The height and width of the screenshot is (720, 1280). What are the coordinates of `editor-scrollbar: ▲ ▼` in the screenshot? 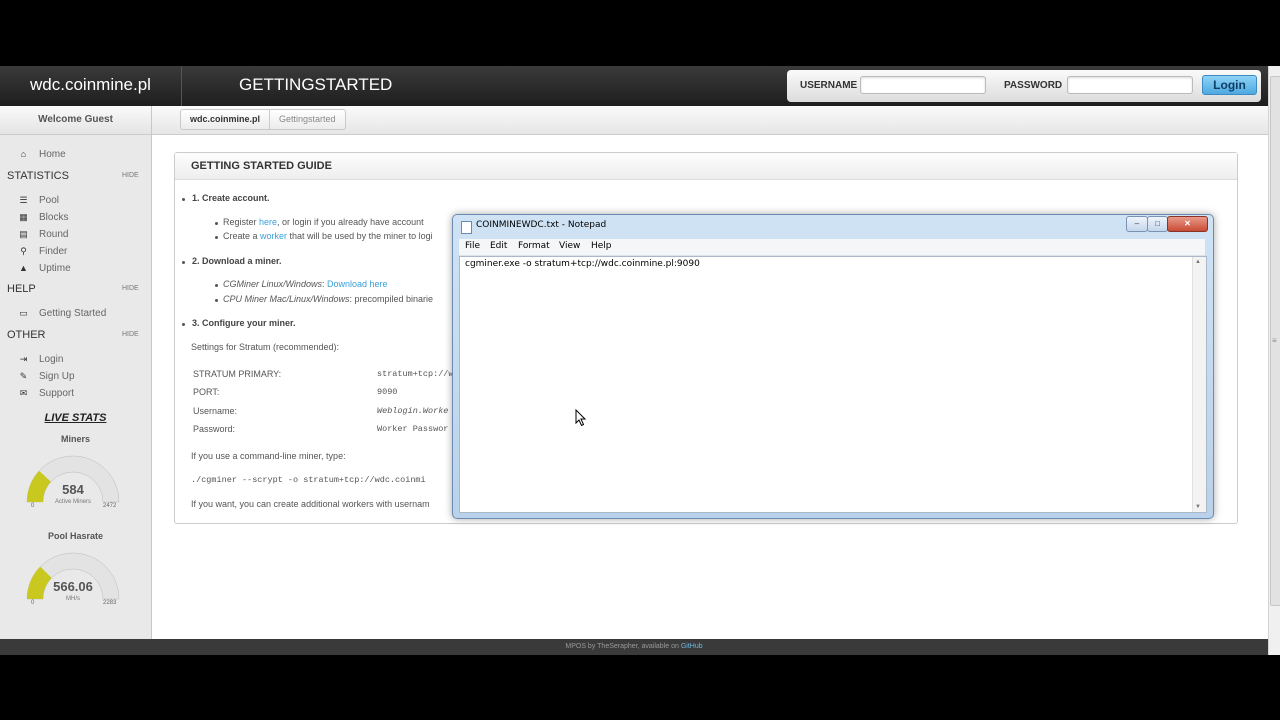 It's located at (1199, 384).